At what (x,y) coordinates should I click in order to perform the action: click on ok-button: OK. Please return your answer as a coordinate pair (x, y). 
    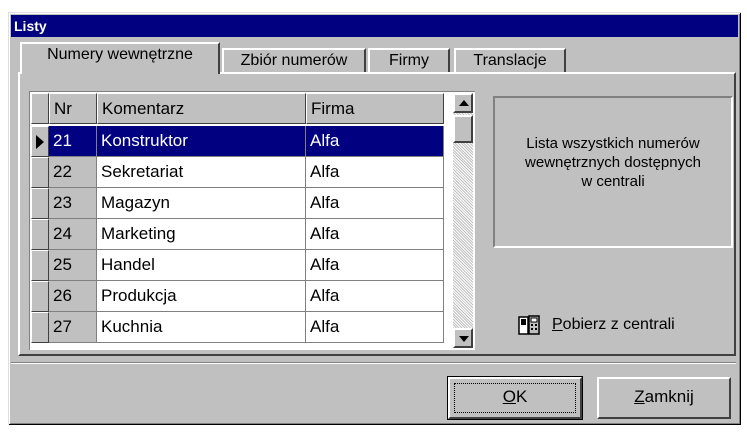
    Looking at the image, I should click on (515, 398).